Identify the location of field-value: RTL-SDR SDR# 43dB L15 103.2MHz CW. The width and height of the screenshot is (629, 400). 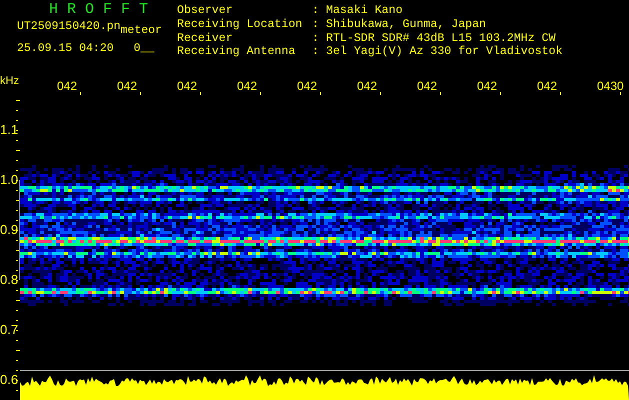
(441, 39).